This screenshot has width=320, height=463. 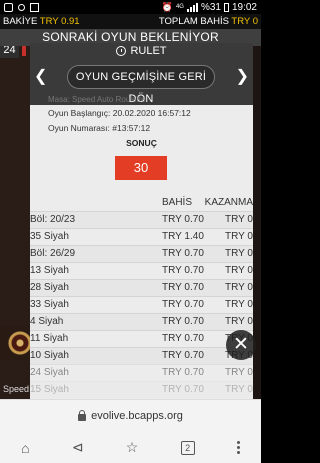 I want to click on roulette-wheel-image, so click(x=15, y=343).